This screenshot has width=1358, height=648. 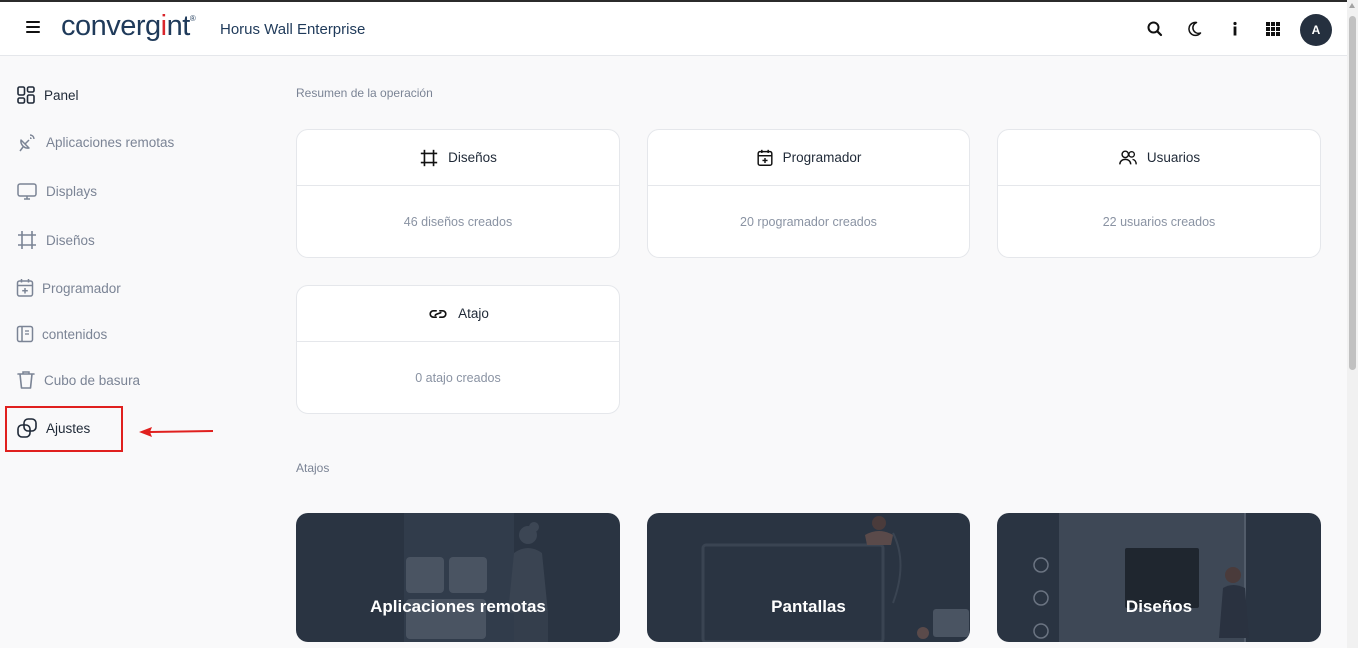 I want to click on sidebar-item-label: Panel, so click(x=61, y=95).